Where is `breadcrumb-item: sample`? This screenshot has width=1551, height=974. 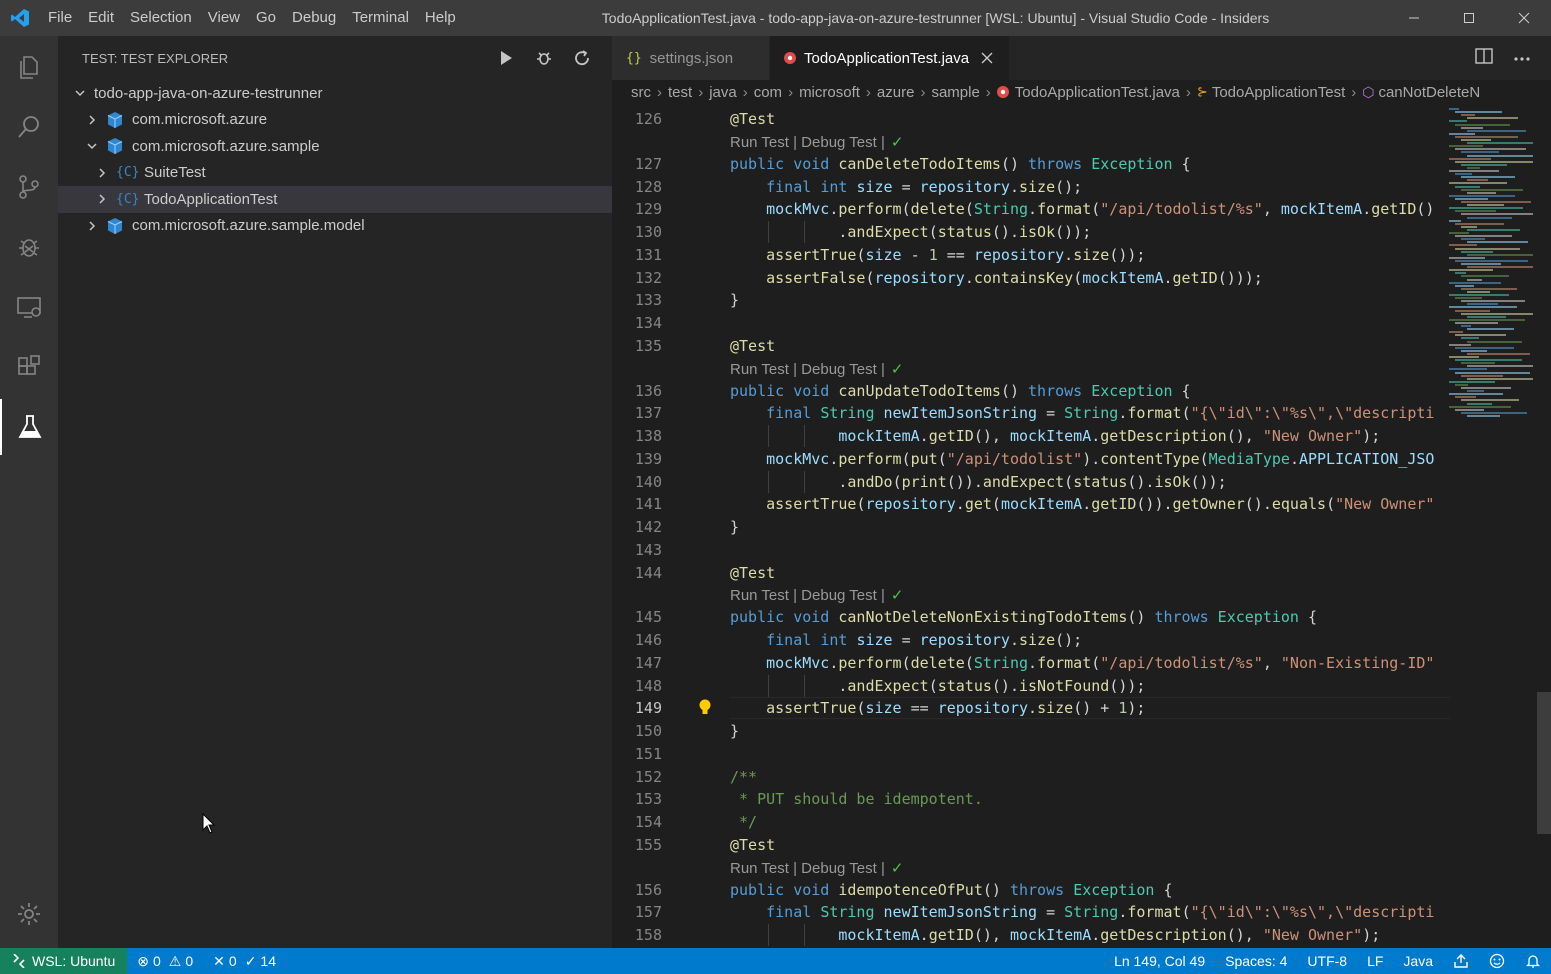 breadcrumb-item: sample is located at coordinates (955, 92).